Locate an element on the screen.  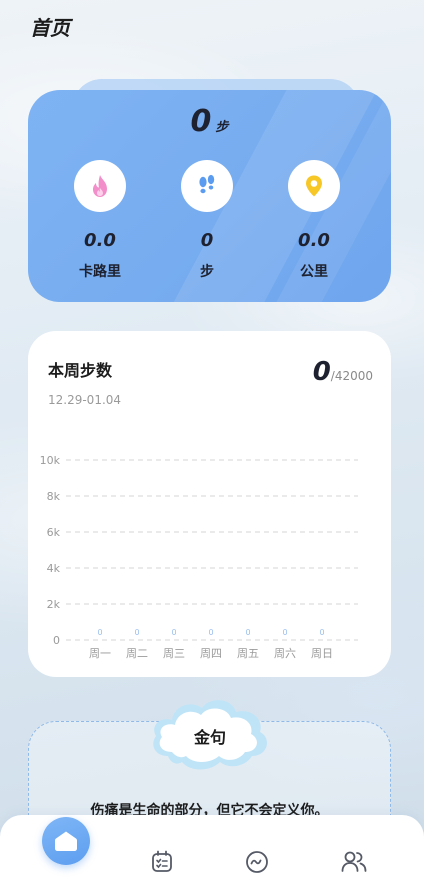
tab-checklist is located at coordinates (162, 862).